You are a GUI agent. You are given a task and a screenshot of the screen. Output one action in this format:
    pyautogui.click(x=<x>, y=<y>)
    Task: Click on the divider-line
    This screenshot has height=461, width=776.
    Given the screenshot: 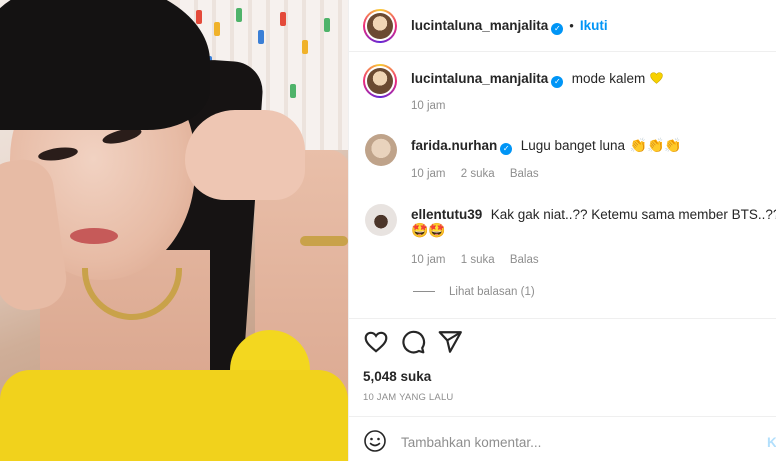 What is the action you would take?
    pyautogui.click(x=424, y=292)
    